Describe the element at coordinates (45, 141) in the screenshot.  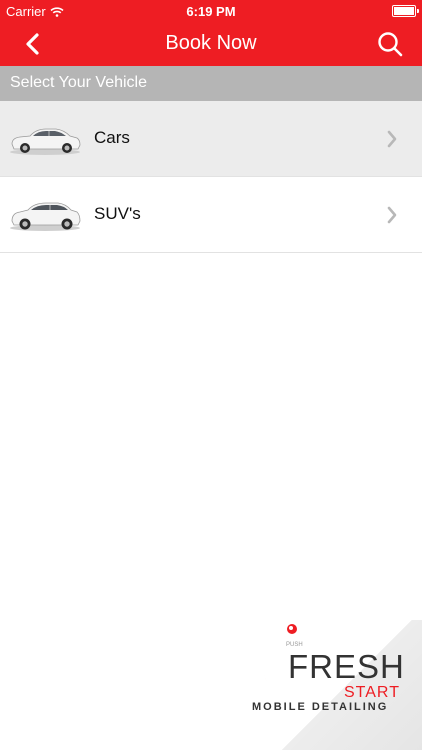
I see `sedan-image` at that location.